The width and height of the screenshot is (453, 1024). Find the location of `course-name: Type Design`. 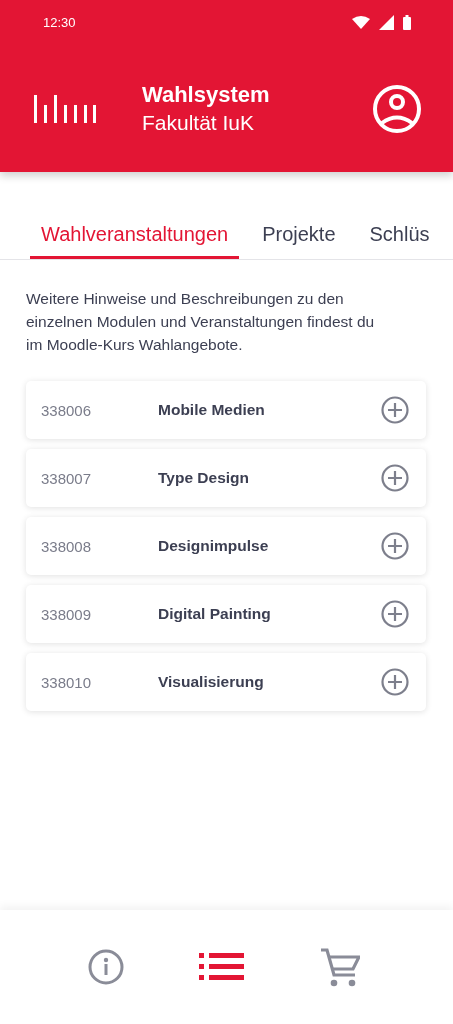

course-name: Type Design is located at coordinates (204, 478).